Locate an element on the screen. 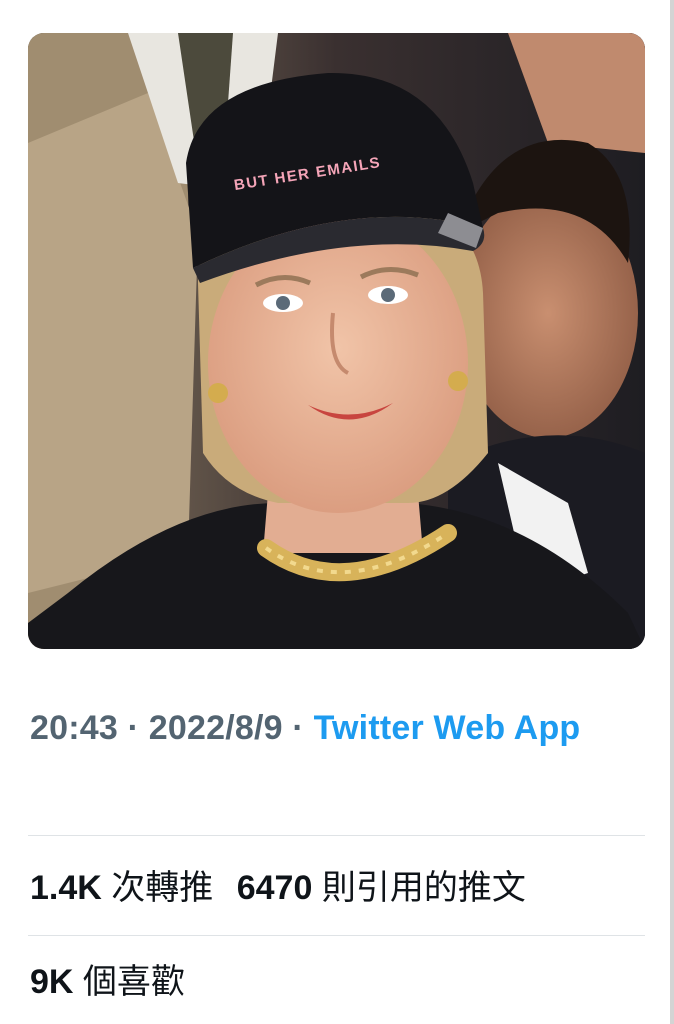 This screenshot has width=674, height=1024. tweet-date: 2022/8/9 is located at coordinates (216, 728).